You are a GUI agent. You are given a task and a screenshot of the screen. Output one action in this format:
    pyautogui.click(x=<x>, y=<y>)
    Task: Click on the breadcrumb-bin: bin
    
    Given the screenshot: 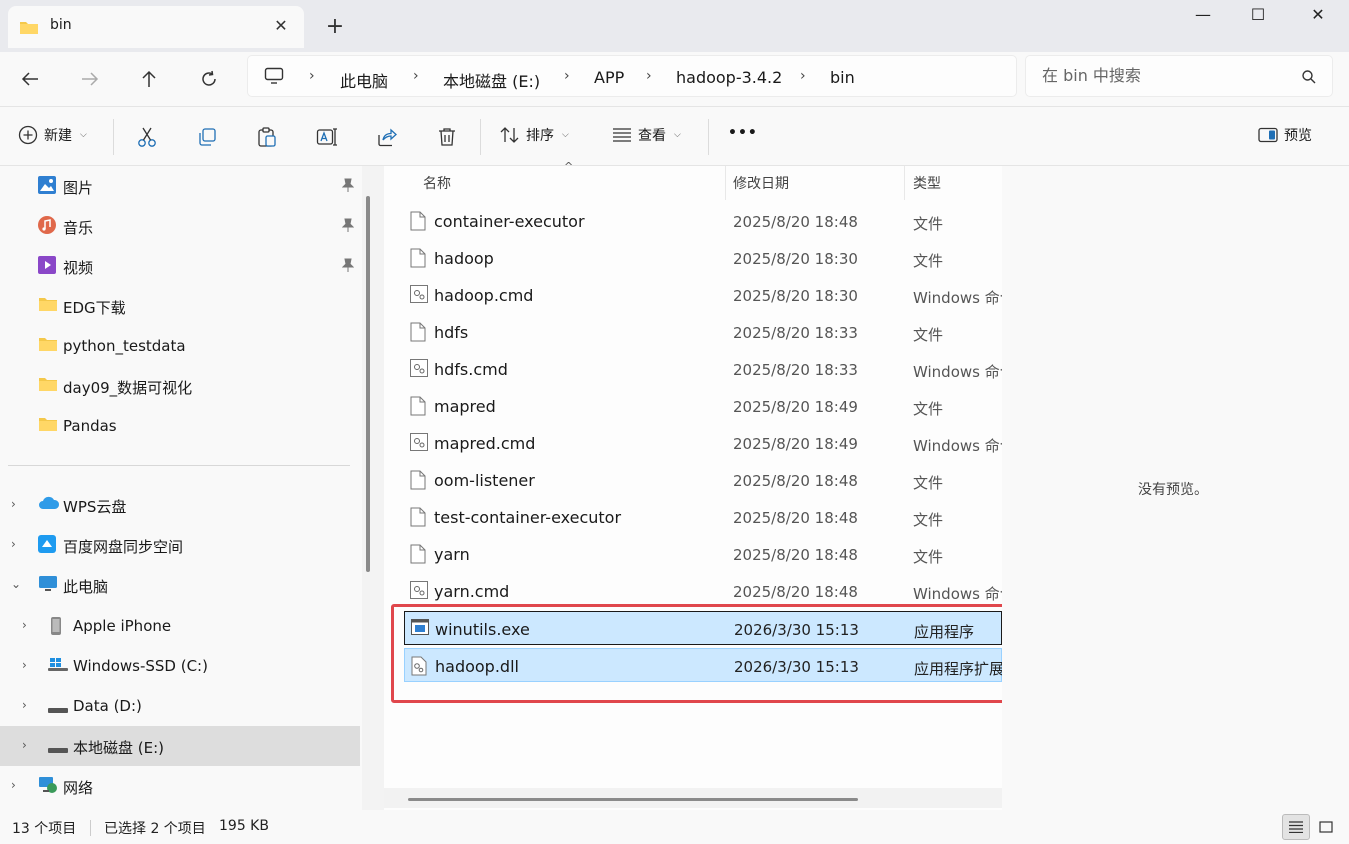 What is the action you would take?
    pyautogui.click(x=842, y=77)
    